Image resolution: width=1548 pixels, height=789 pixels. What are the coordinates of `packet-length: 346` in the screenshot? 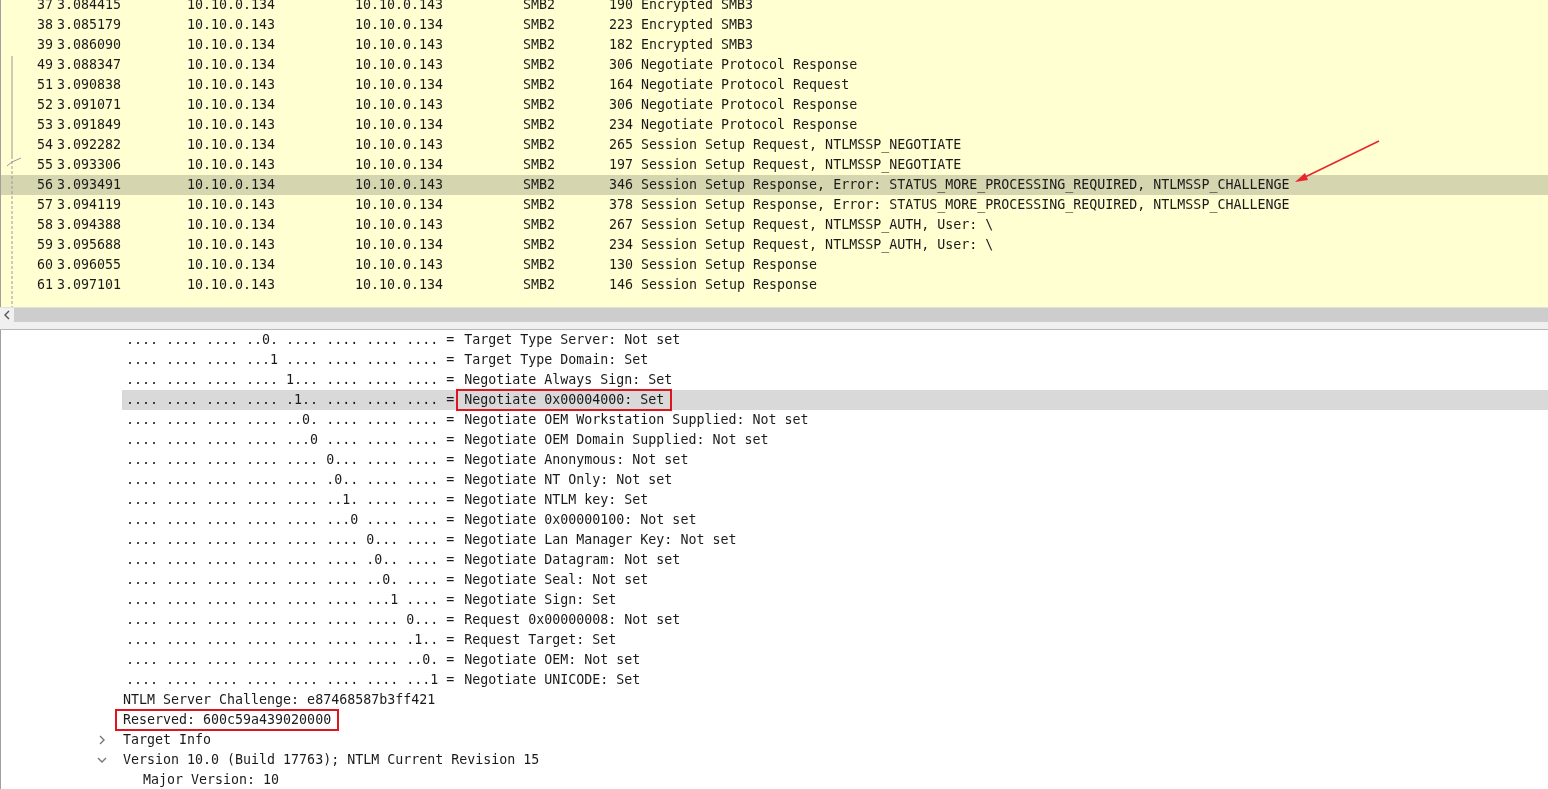 It's located at (620, 185).